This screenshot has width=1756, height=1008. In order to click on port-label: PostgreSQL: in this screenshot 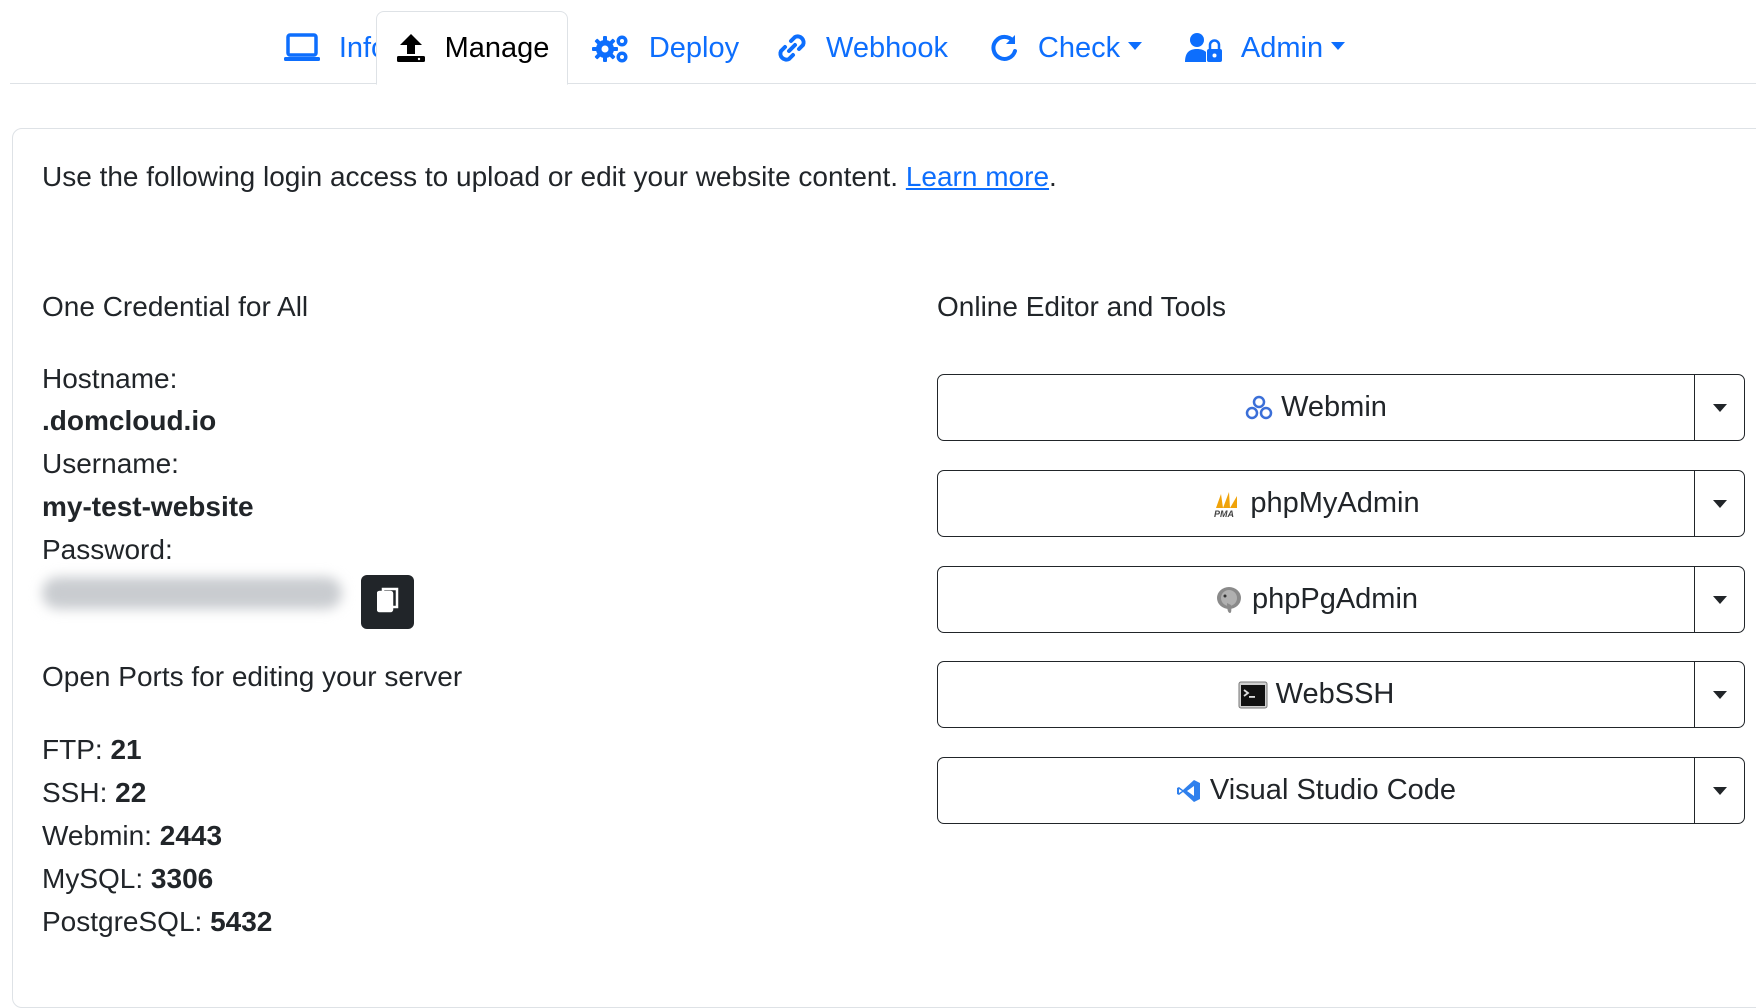, I will do `click(126, 921)`.